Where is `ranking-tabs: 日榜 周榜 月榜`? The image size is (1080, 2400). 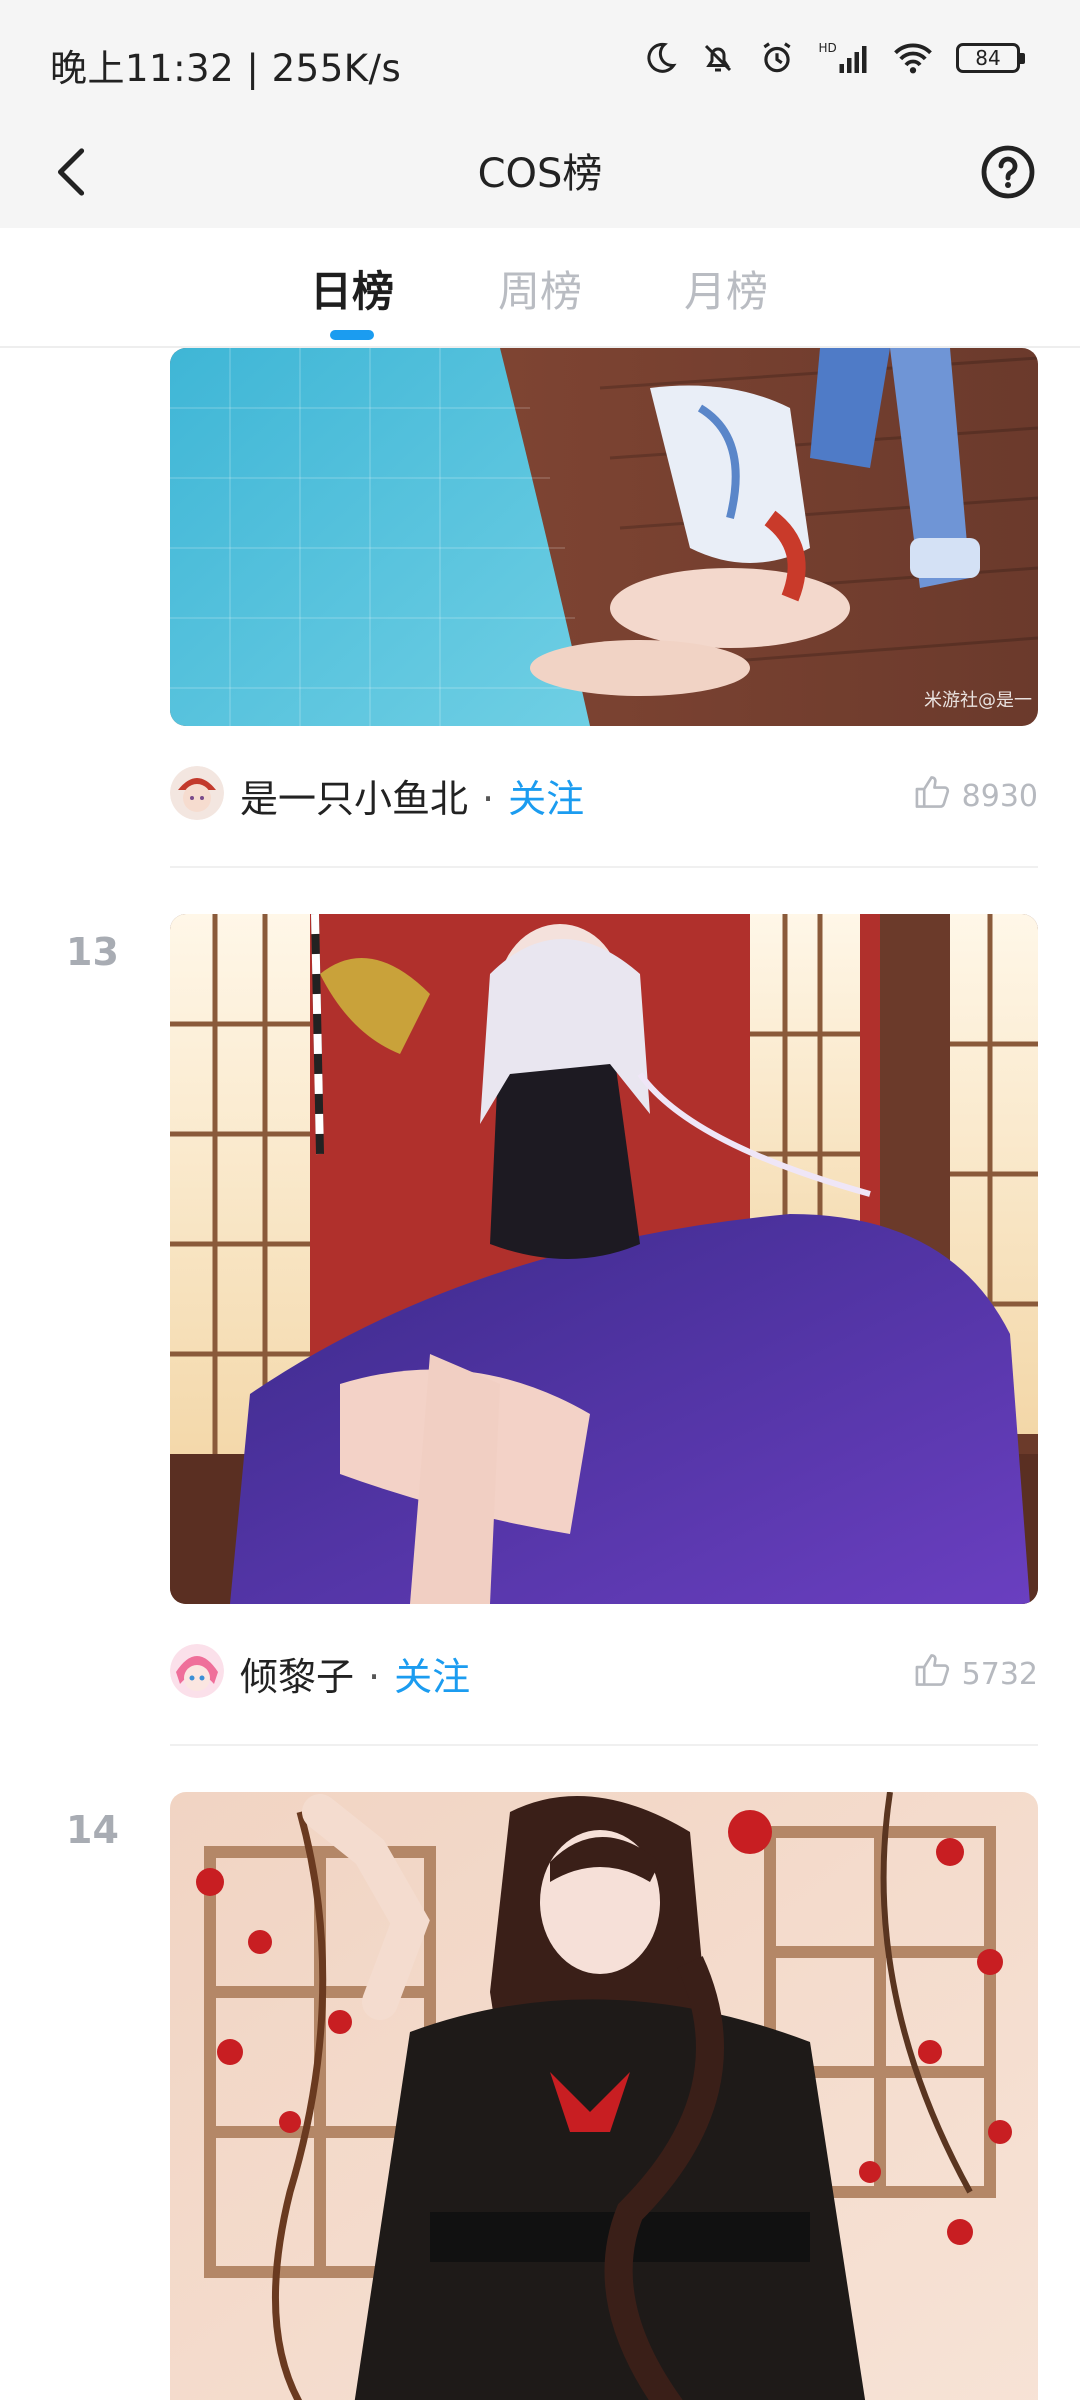 ranking-tabs: 日榜 周榜 月榜 is located at coordinates (540, 288).